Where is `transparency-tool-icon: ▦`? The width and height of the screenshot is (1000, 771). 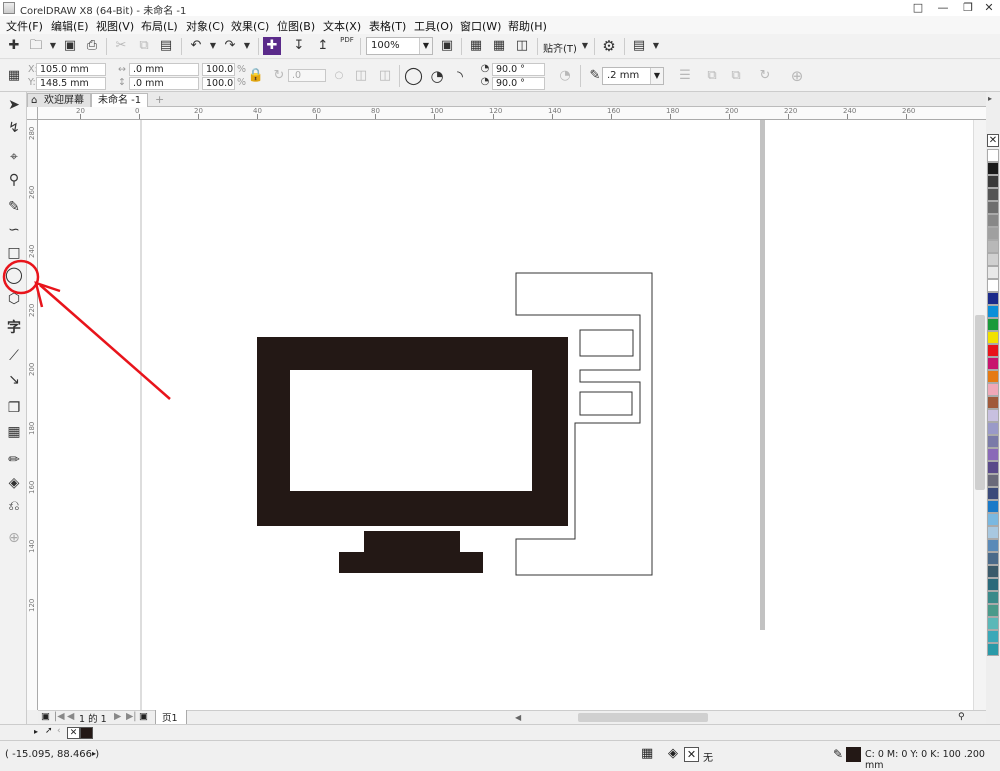
transparency-tool-icon: ▦ is located at coordinates (14, 432).